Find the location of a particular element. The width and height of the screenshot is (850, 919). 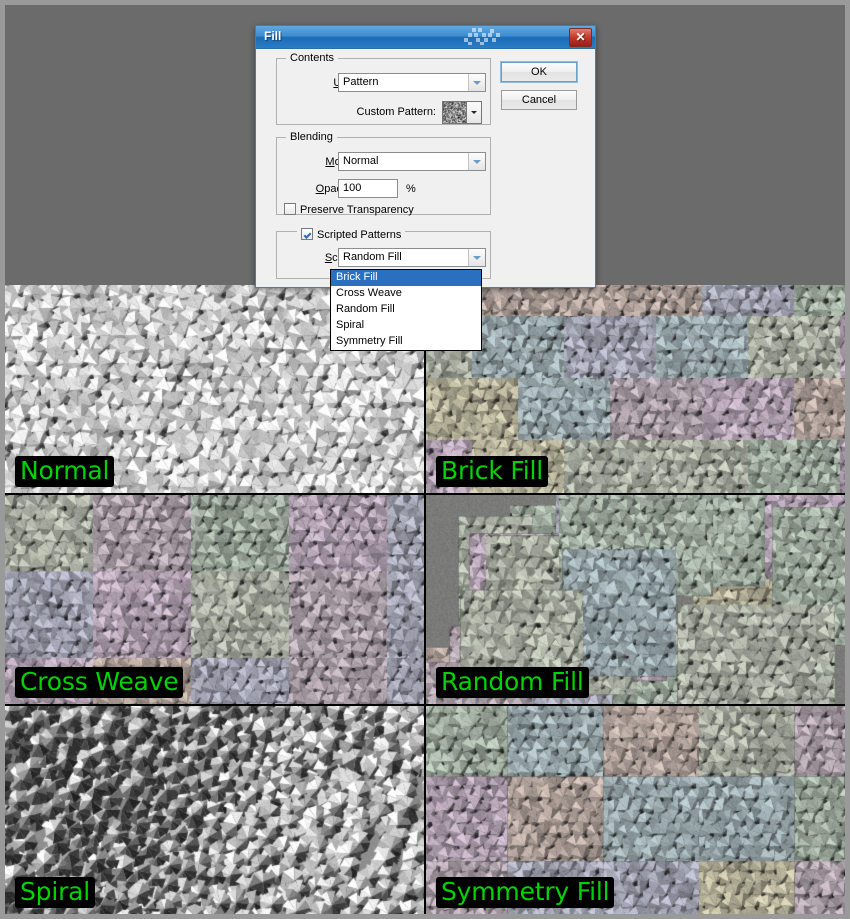

contents-group-title: Contents is located at coordinates (312, 58).